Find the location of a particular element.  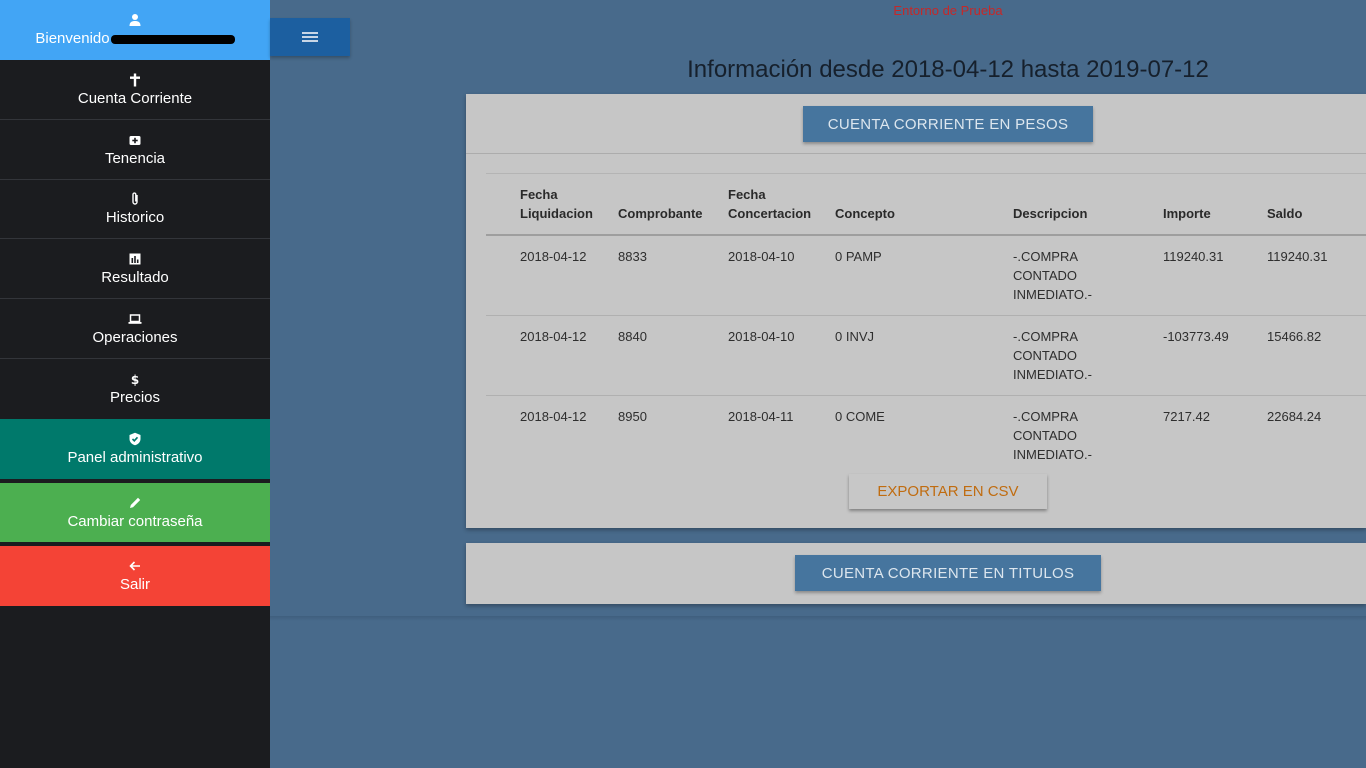

sidebar-item-tenencia: Tenencia is located at coordinates (135, 149).